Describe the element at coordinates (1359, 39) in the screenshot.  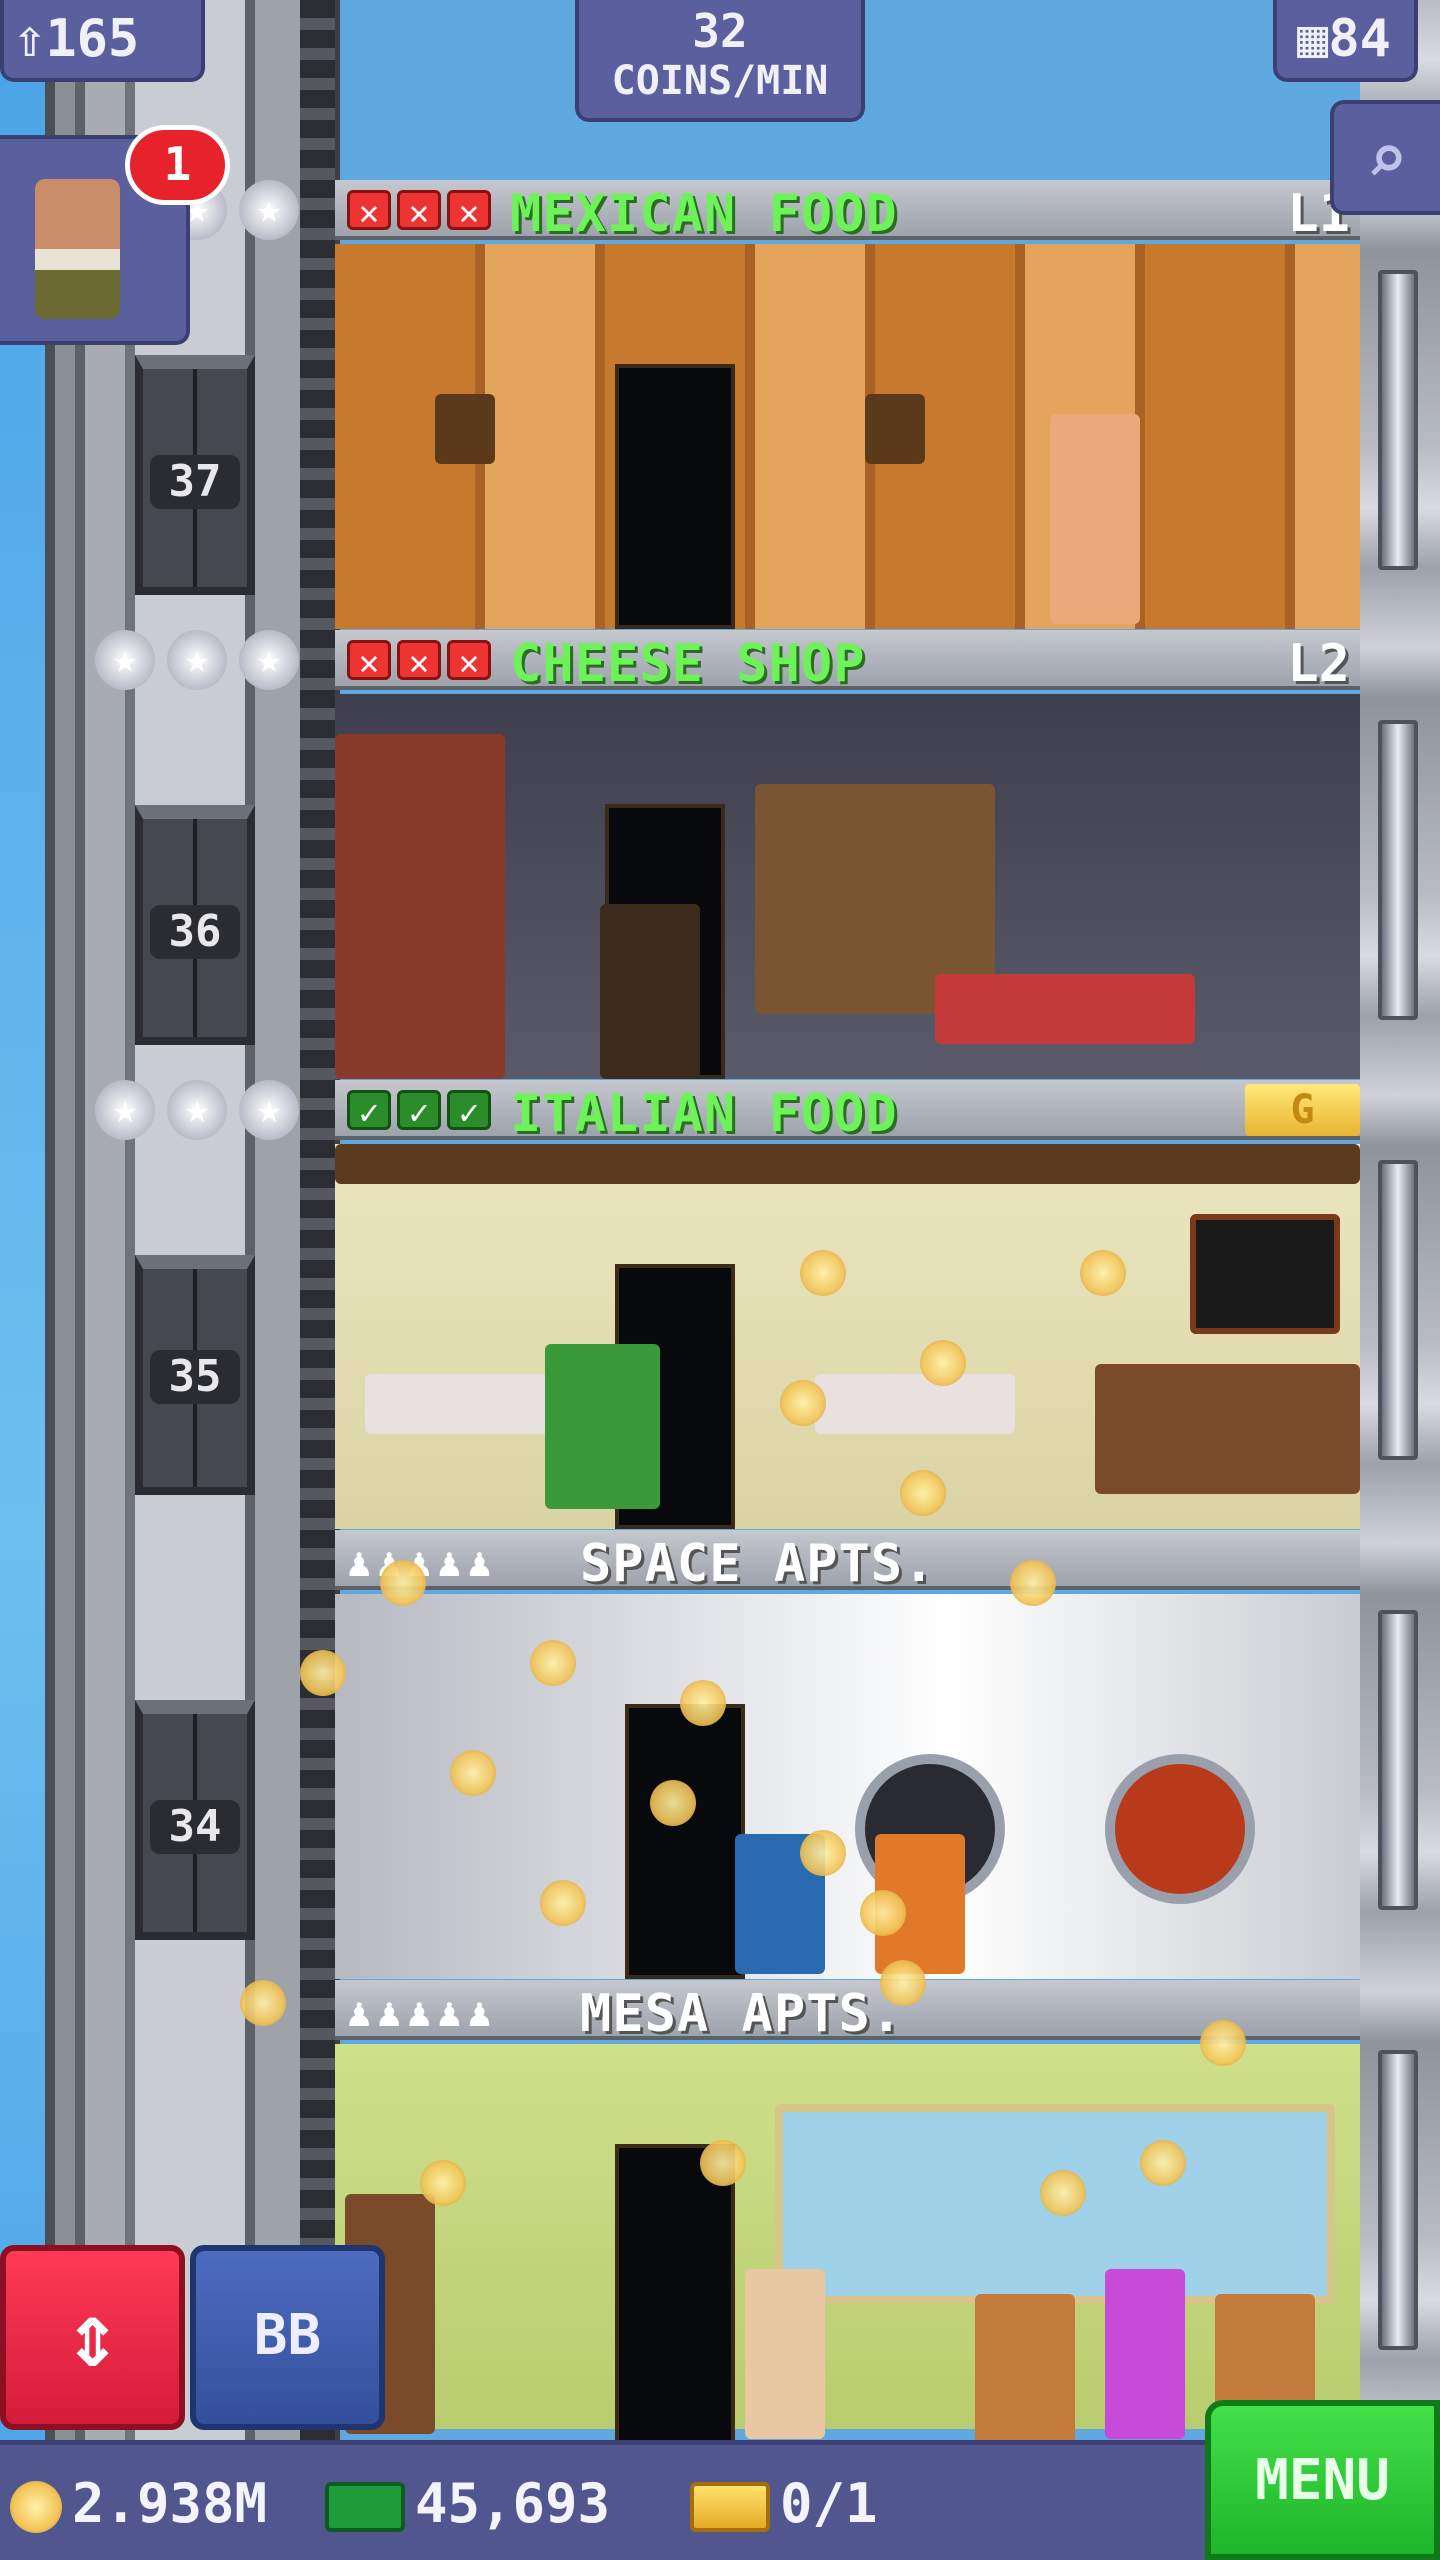
I see `floor-count-value: 84` at that location.